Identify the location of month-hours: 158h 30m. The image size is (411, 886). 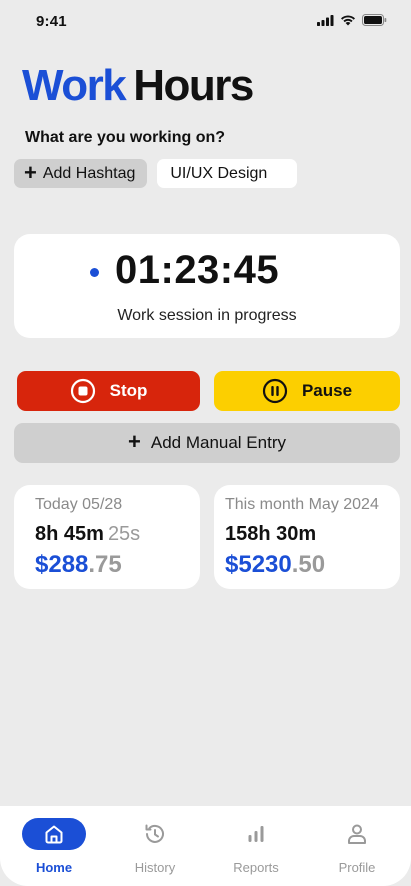
(270, 534).